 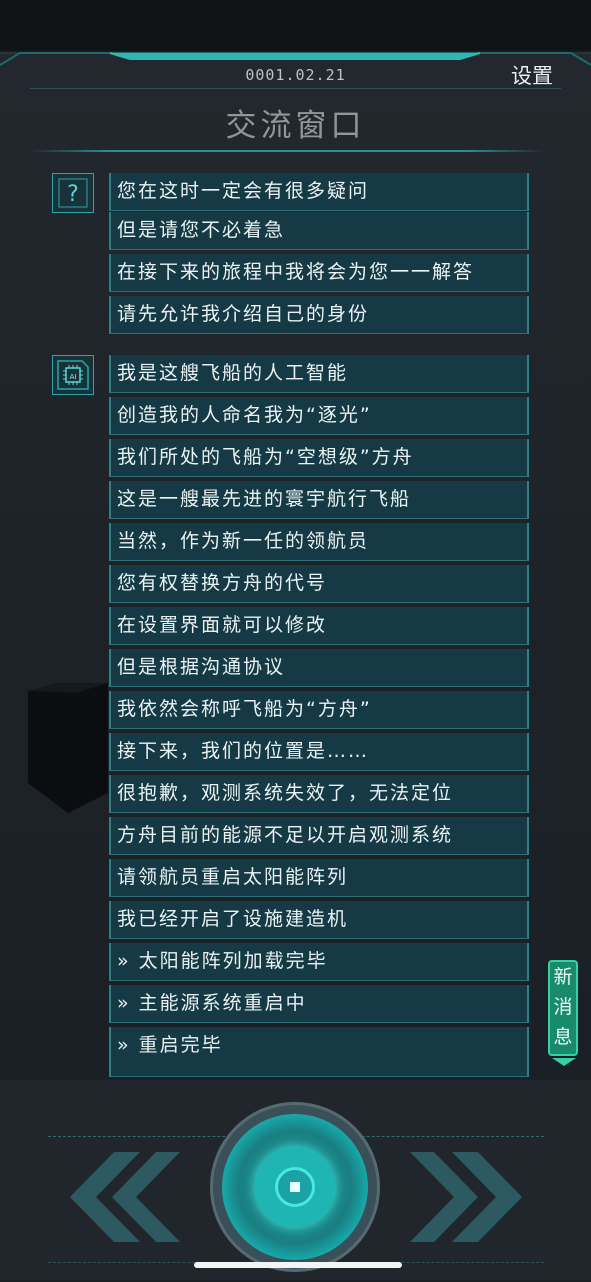 I want to click on new-message-badge: 新 消 息, so click(x=563, y=1008).